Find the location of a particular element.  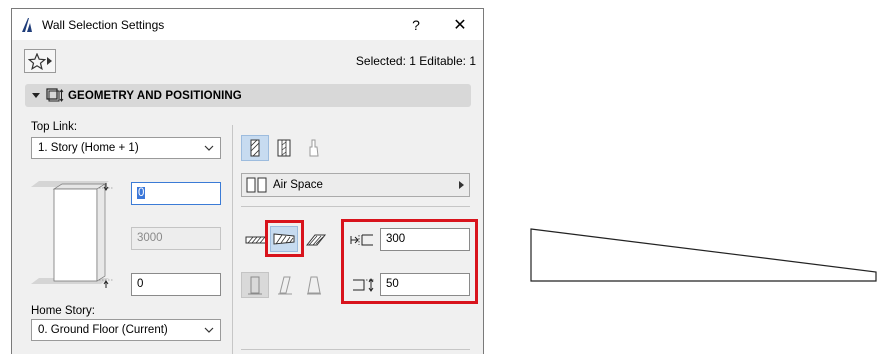

column-divider is located at coordinates (232, 239).